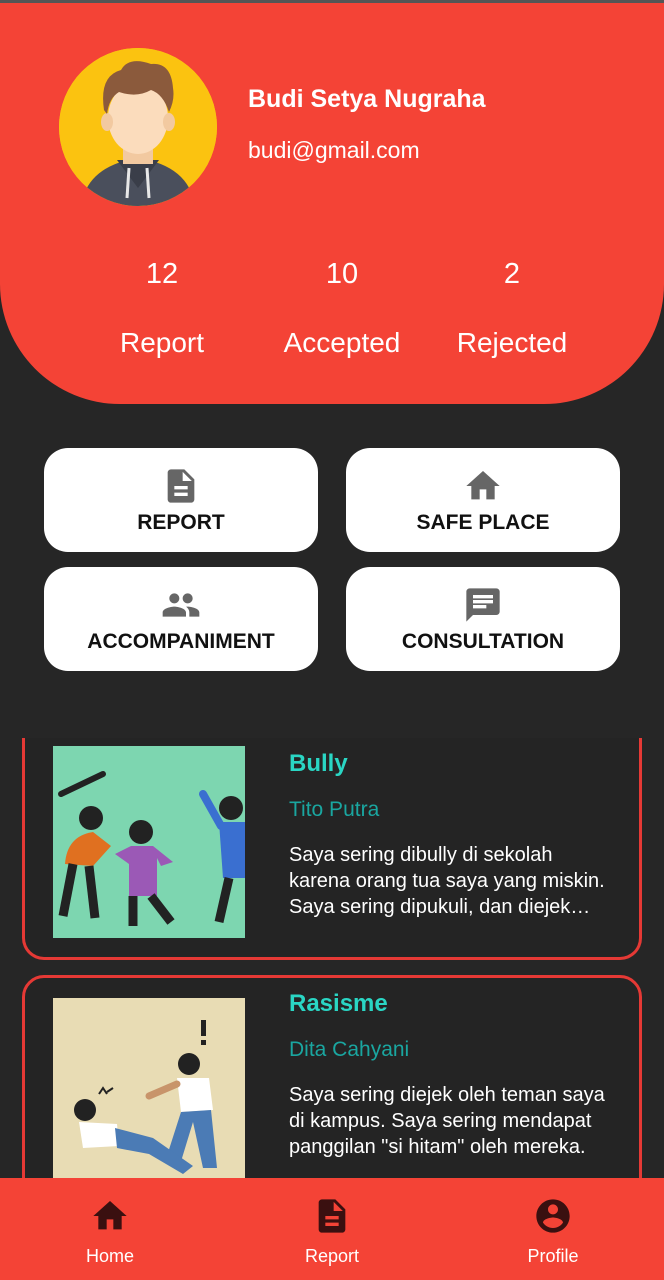 This screenshot has width=664, height=1280. I want to click on report-button: REPORT, so click(181, 500).